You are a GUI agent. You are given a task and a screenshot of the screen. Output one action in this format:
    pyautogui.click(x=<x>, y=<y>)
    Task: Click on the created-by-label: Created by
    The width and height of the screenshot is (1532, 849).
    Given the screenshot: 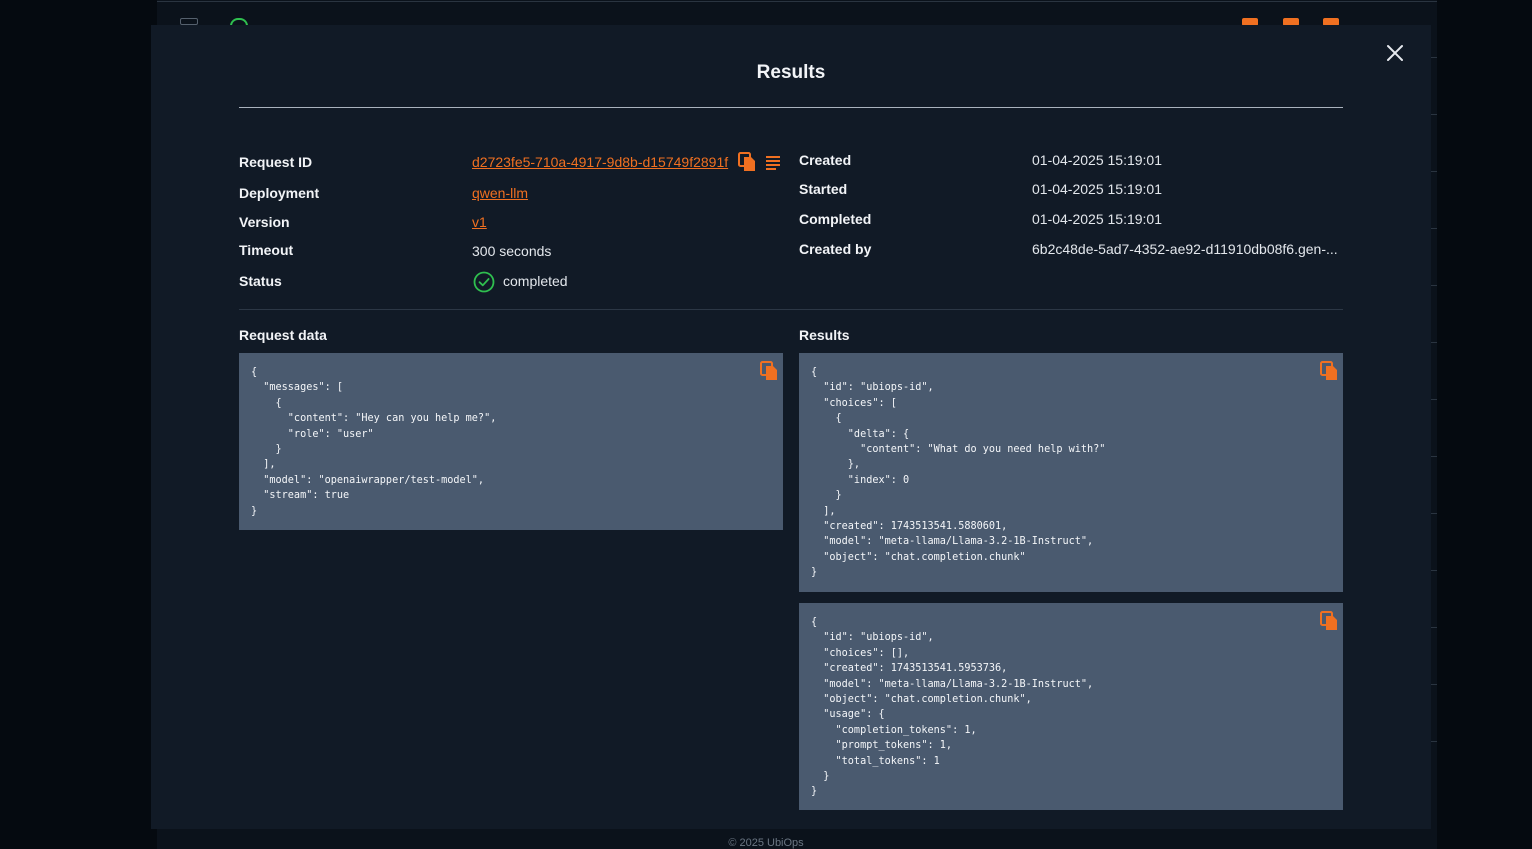 What is the action you would take?
    pyautogui.click(x=835, y=249)
    